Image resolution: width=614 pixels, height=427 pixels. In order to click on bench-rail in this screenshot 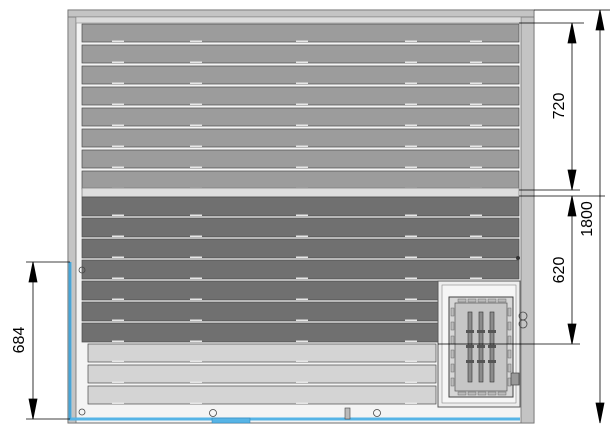, I will do `click(300, 192)`.